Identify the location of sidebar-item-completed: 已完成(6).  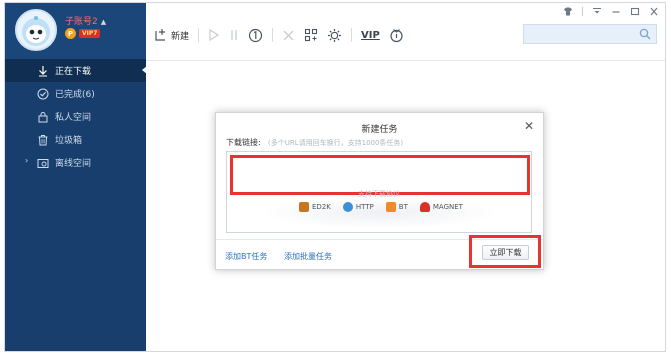
(75, 93).